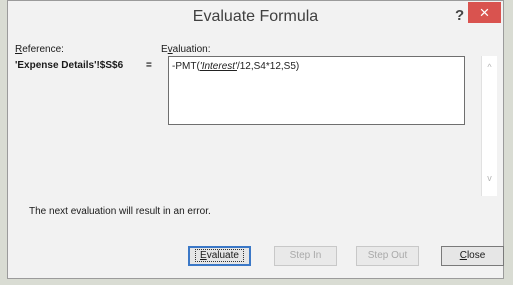  I want to click on reference-label-text: eference:, so click(43, 49).